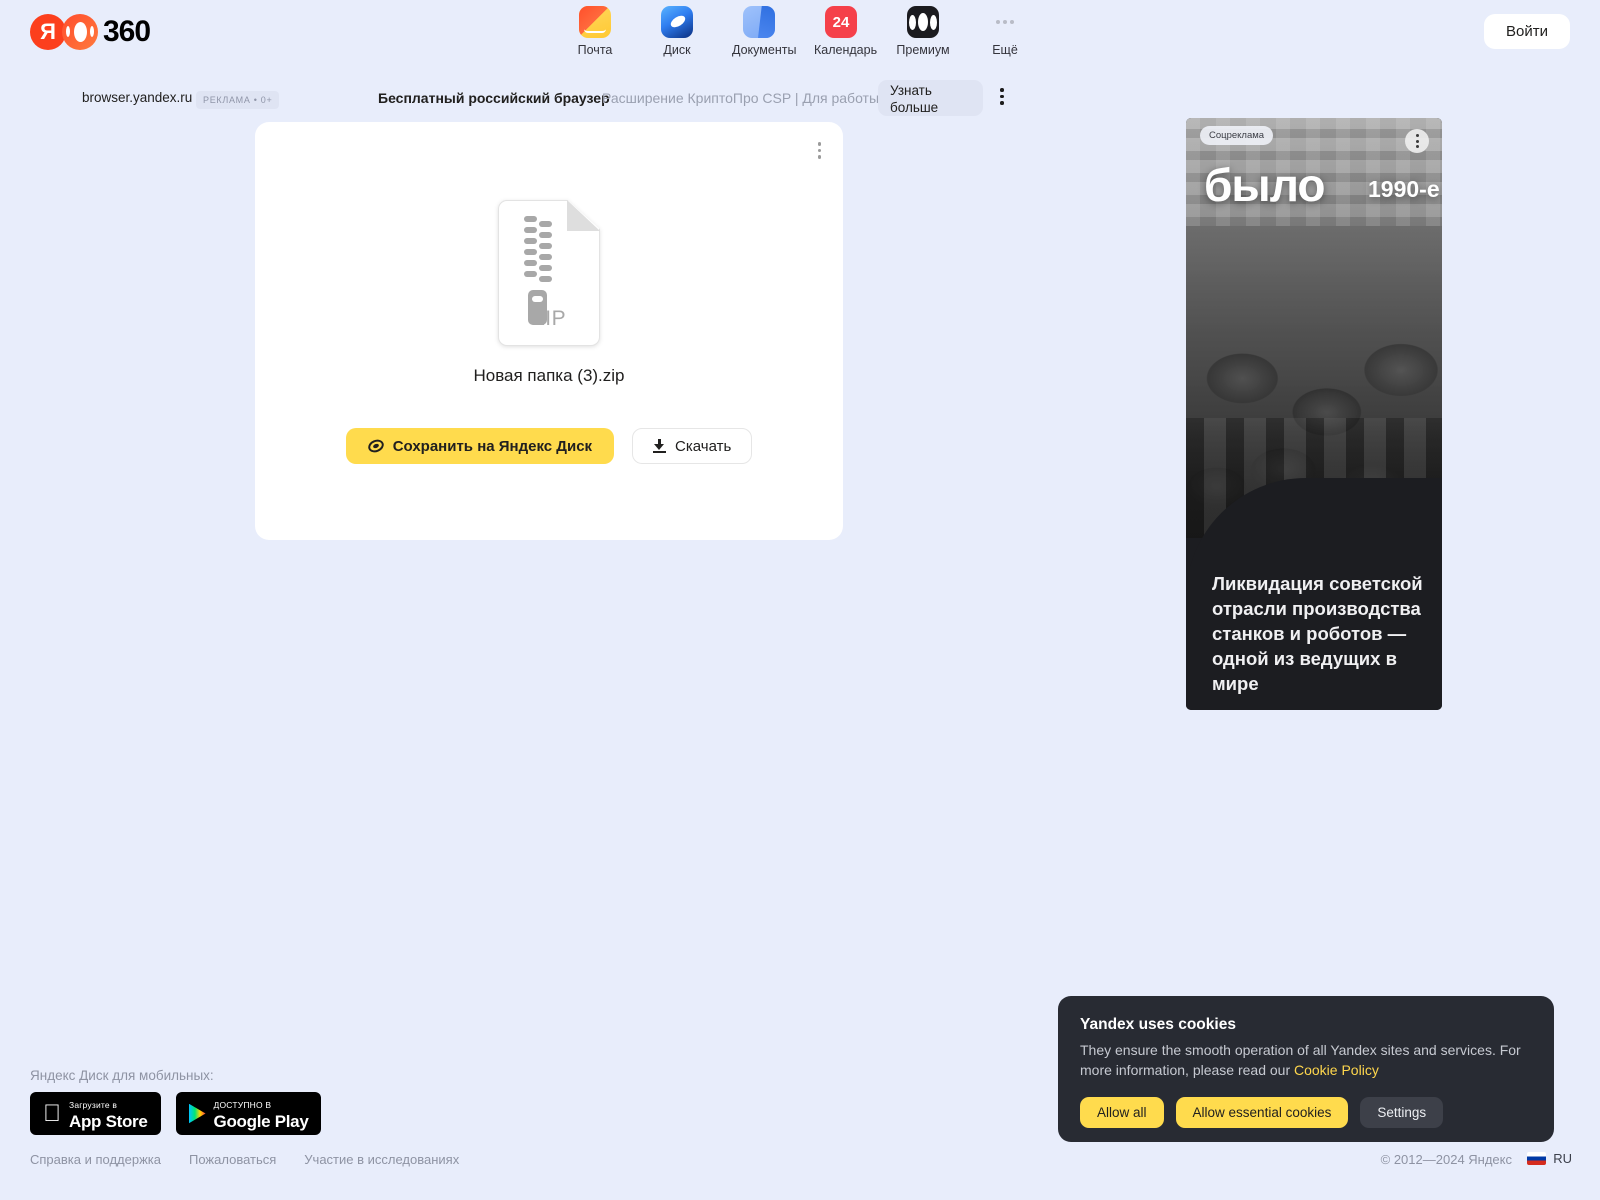 The height and width of the screenshot is (1200, 1600). What do you see at coordinates (1158, 1024) in the screenshot?
I see `cookie-dialog-title: Yandex uses cookies` at bounding box center [1158, 1024].